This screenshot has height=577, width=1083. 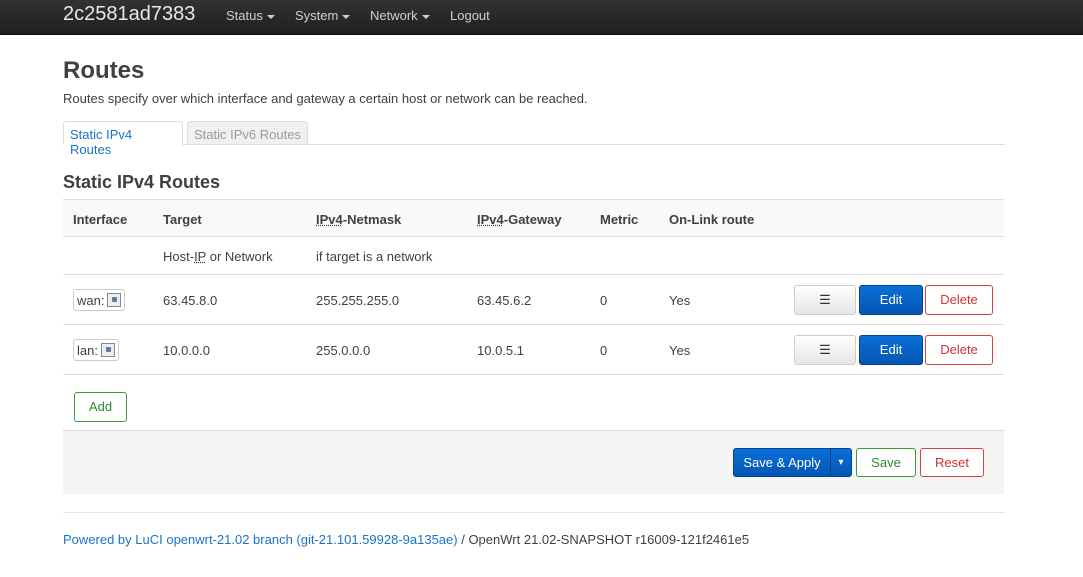 What do you see at coordinates (91, 300) in the screenshot?
I see `interface-label: wan:` at bounding box center [91, 300].